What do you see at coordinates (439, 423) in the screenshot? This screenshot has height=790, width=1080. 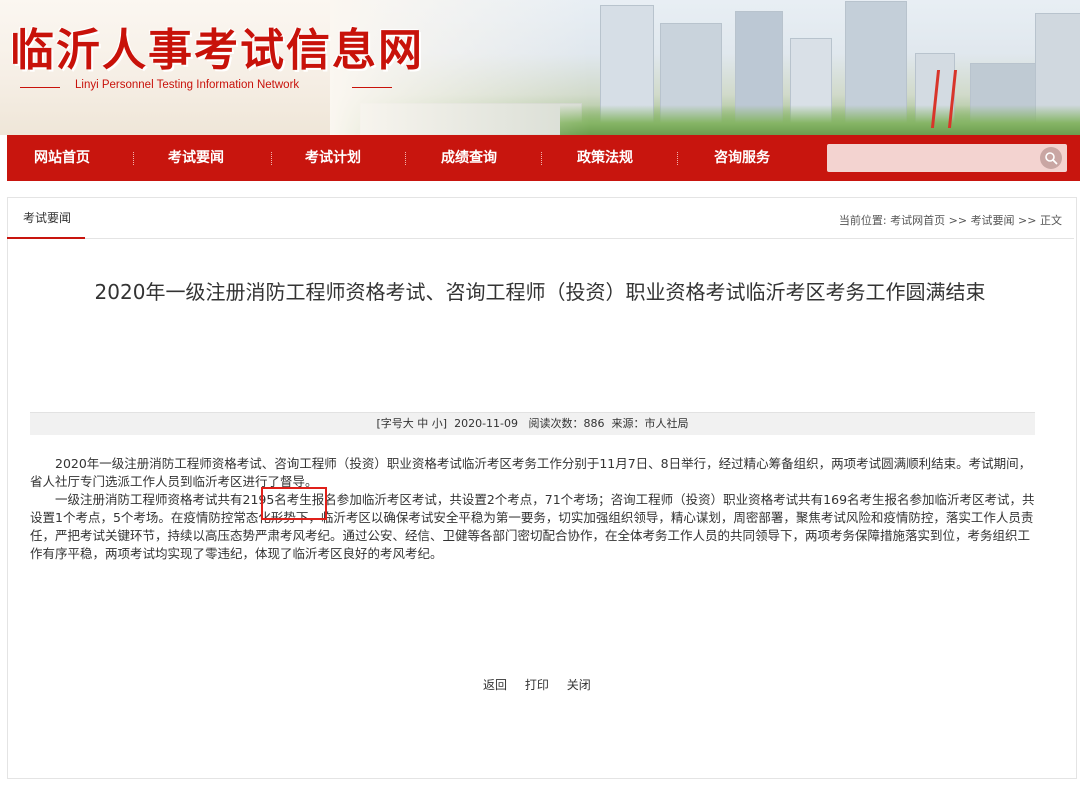 I see `font-size-small-button: 小]` at bounding box center [439, 423].